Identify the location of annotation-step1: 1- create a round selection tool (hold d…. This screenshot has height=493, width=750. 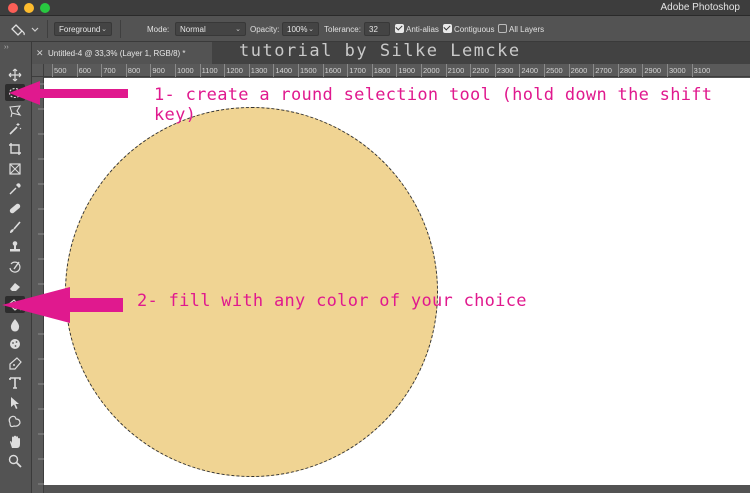
(433, 105).